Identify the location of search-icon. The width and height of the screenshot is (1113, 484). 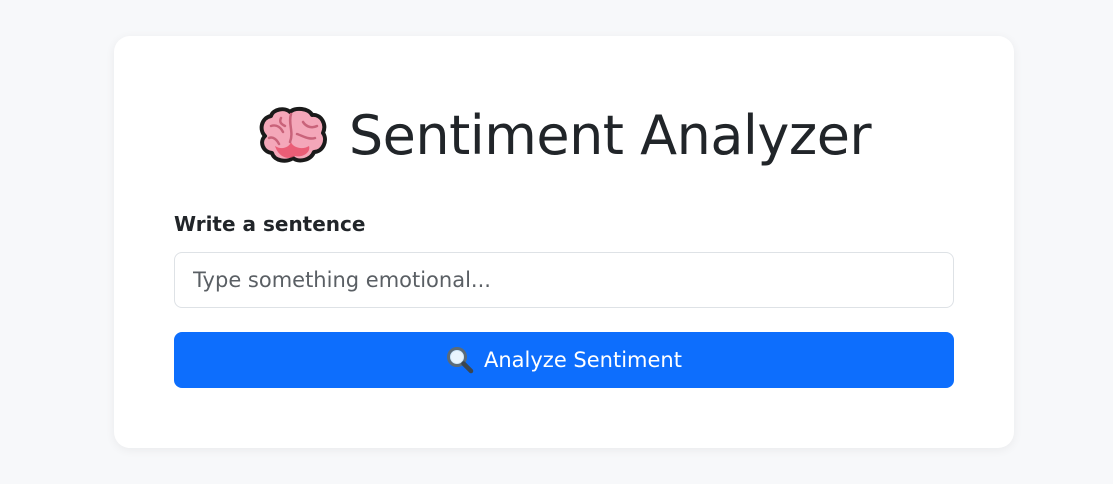
(460, 360).